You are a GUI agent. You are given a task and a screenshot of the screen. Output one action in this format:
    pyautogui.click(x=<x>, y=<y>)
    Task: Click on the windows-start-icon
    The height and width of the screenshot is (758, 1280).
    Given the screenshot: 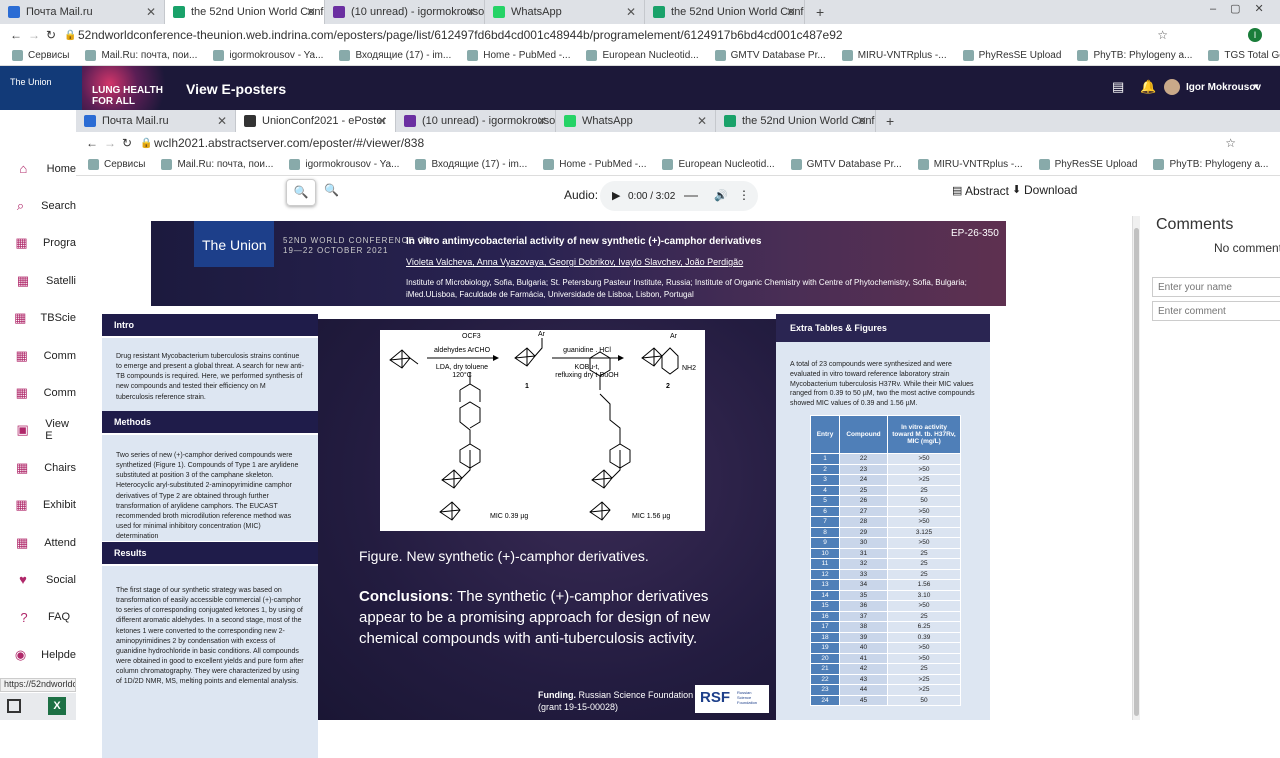 What is the action you would take?
    pyautogui.click(x=14, y=706)
    